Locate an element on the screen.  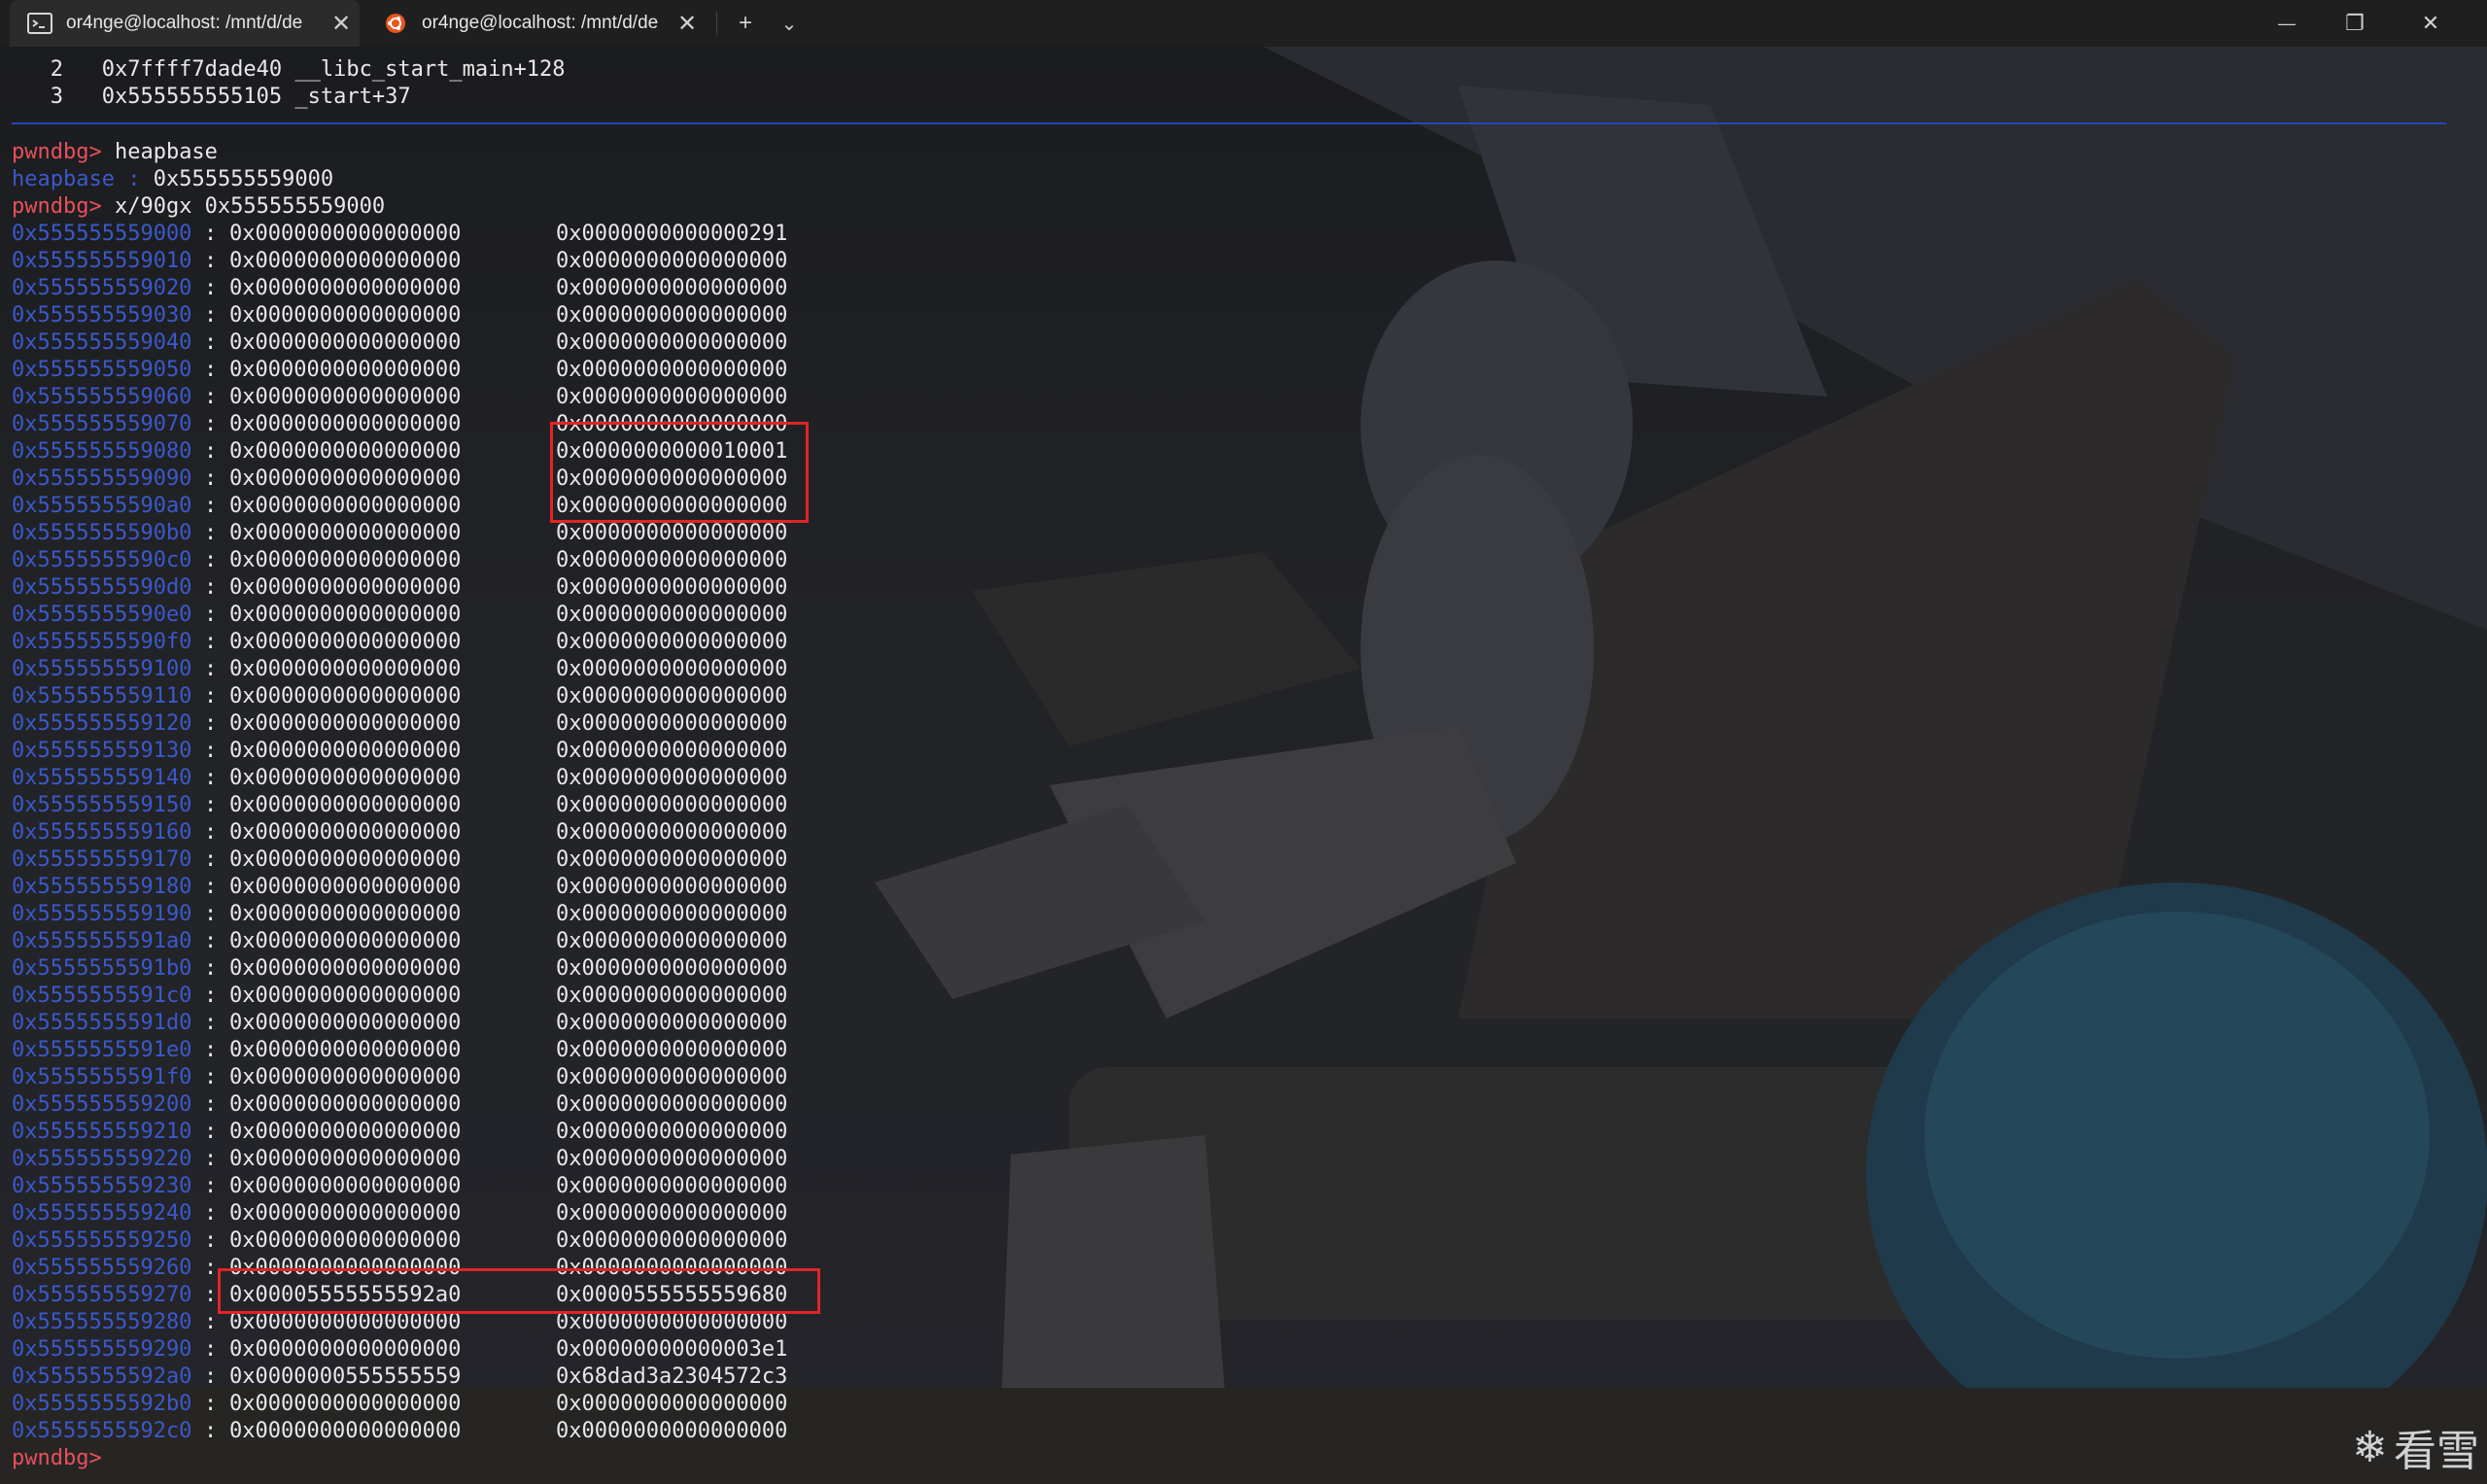
tab-terminal-2: or4nge@localhost: /mnt/d/de ✕ is located at coordinates (536, 23).